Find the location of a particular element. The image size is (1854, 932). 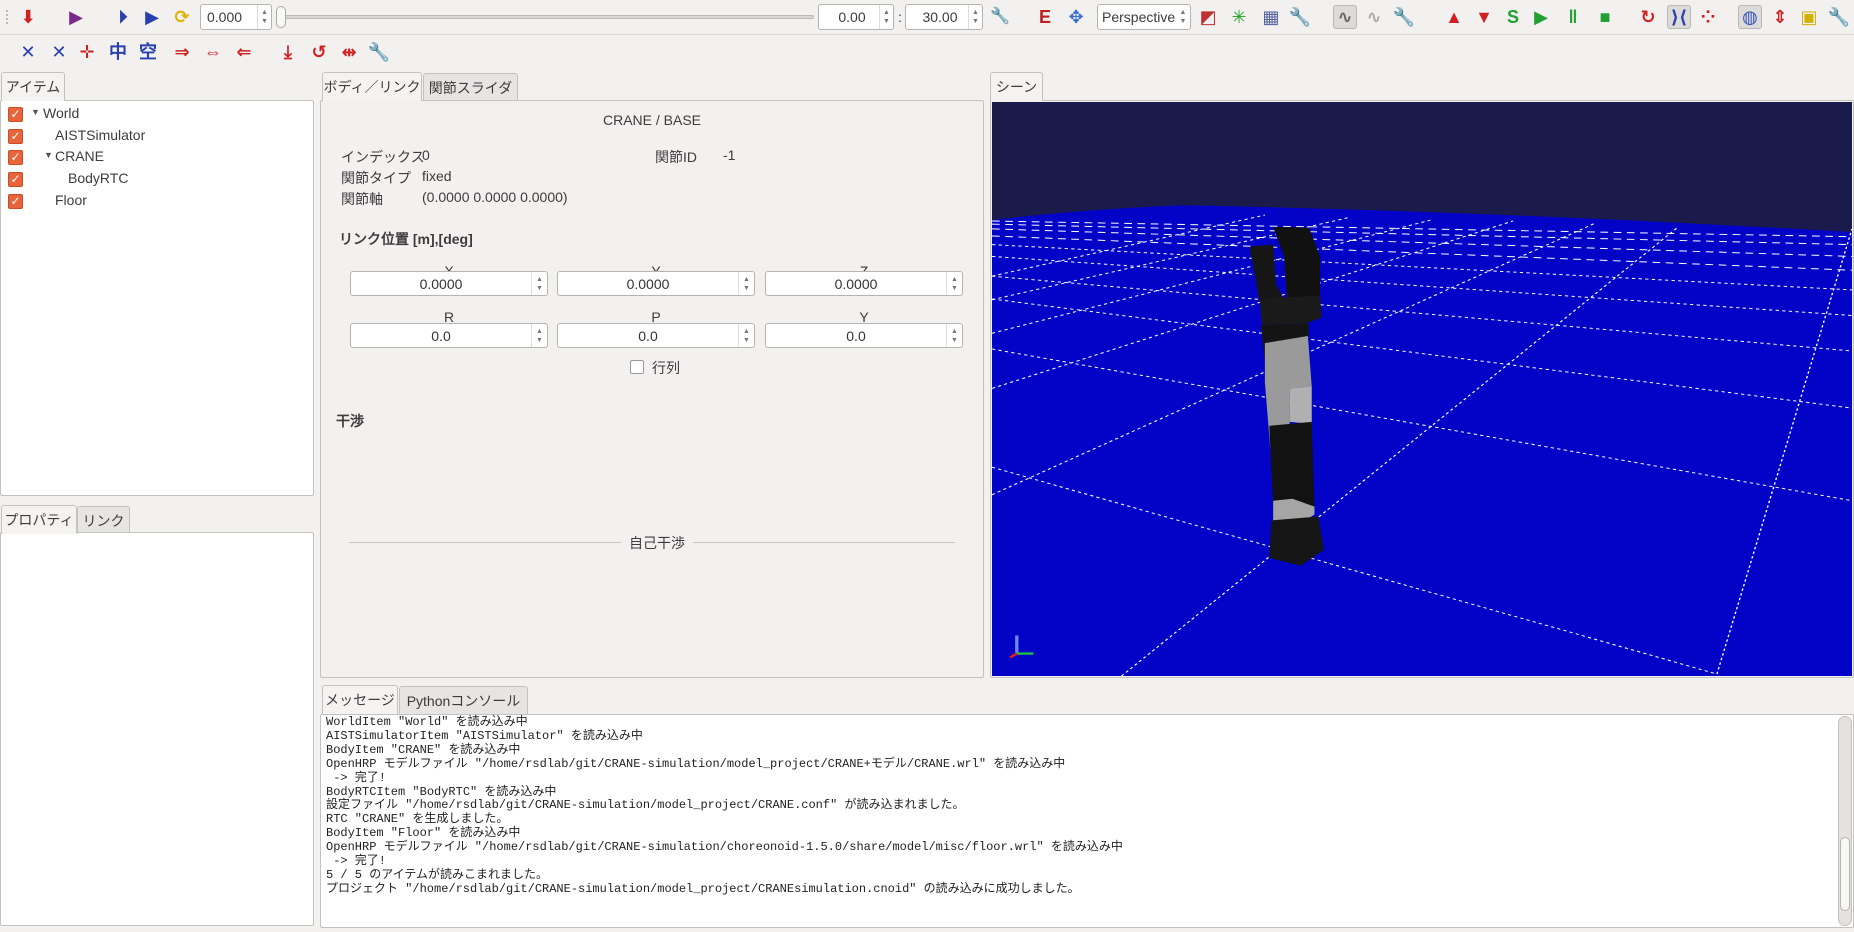

range-start-spinner: ▲ ▼ is located at coordinates (886, 17).